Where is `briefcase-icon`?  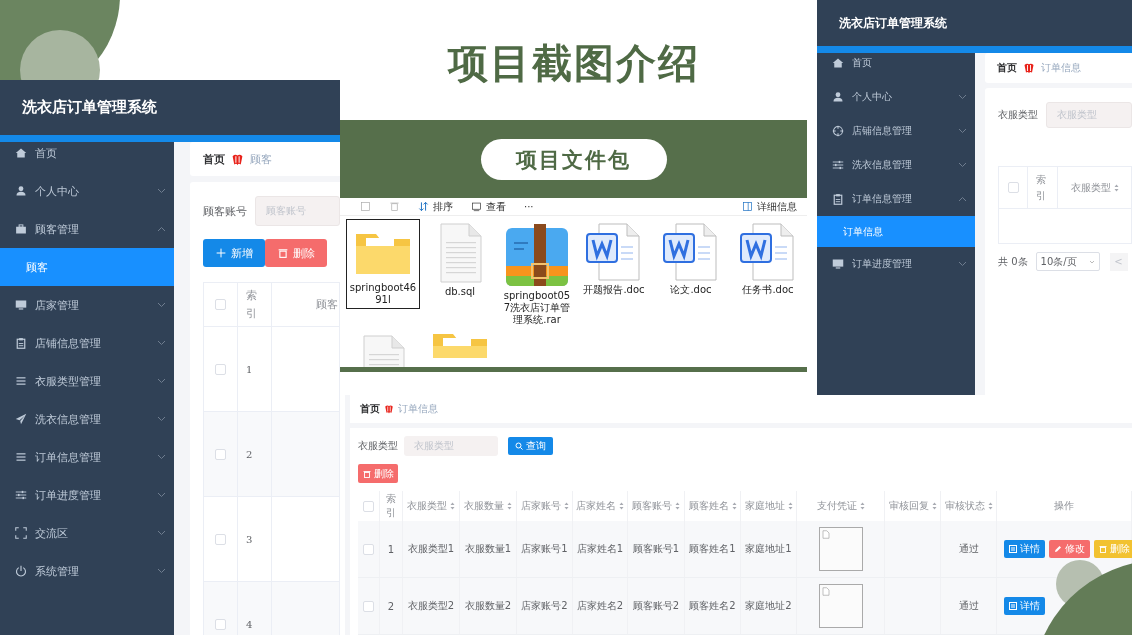
briefcase-icon is located at coordinates (21, 229).